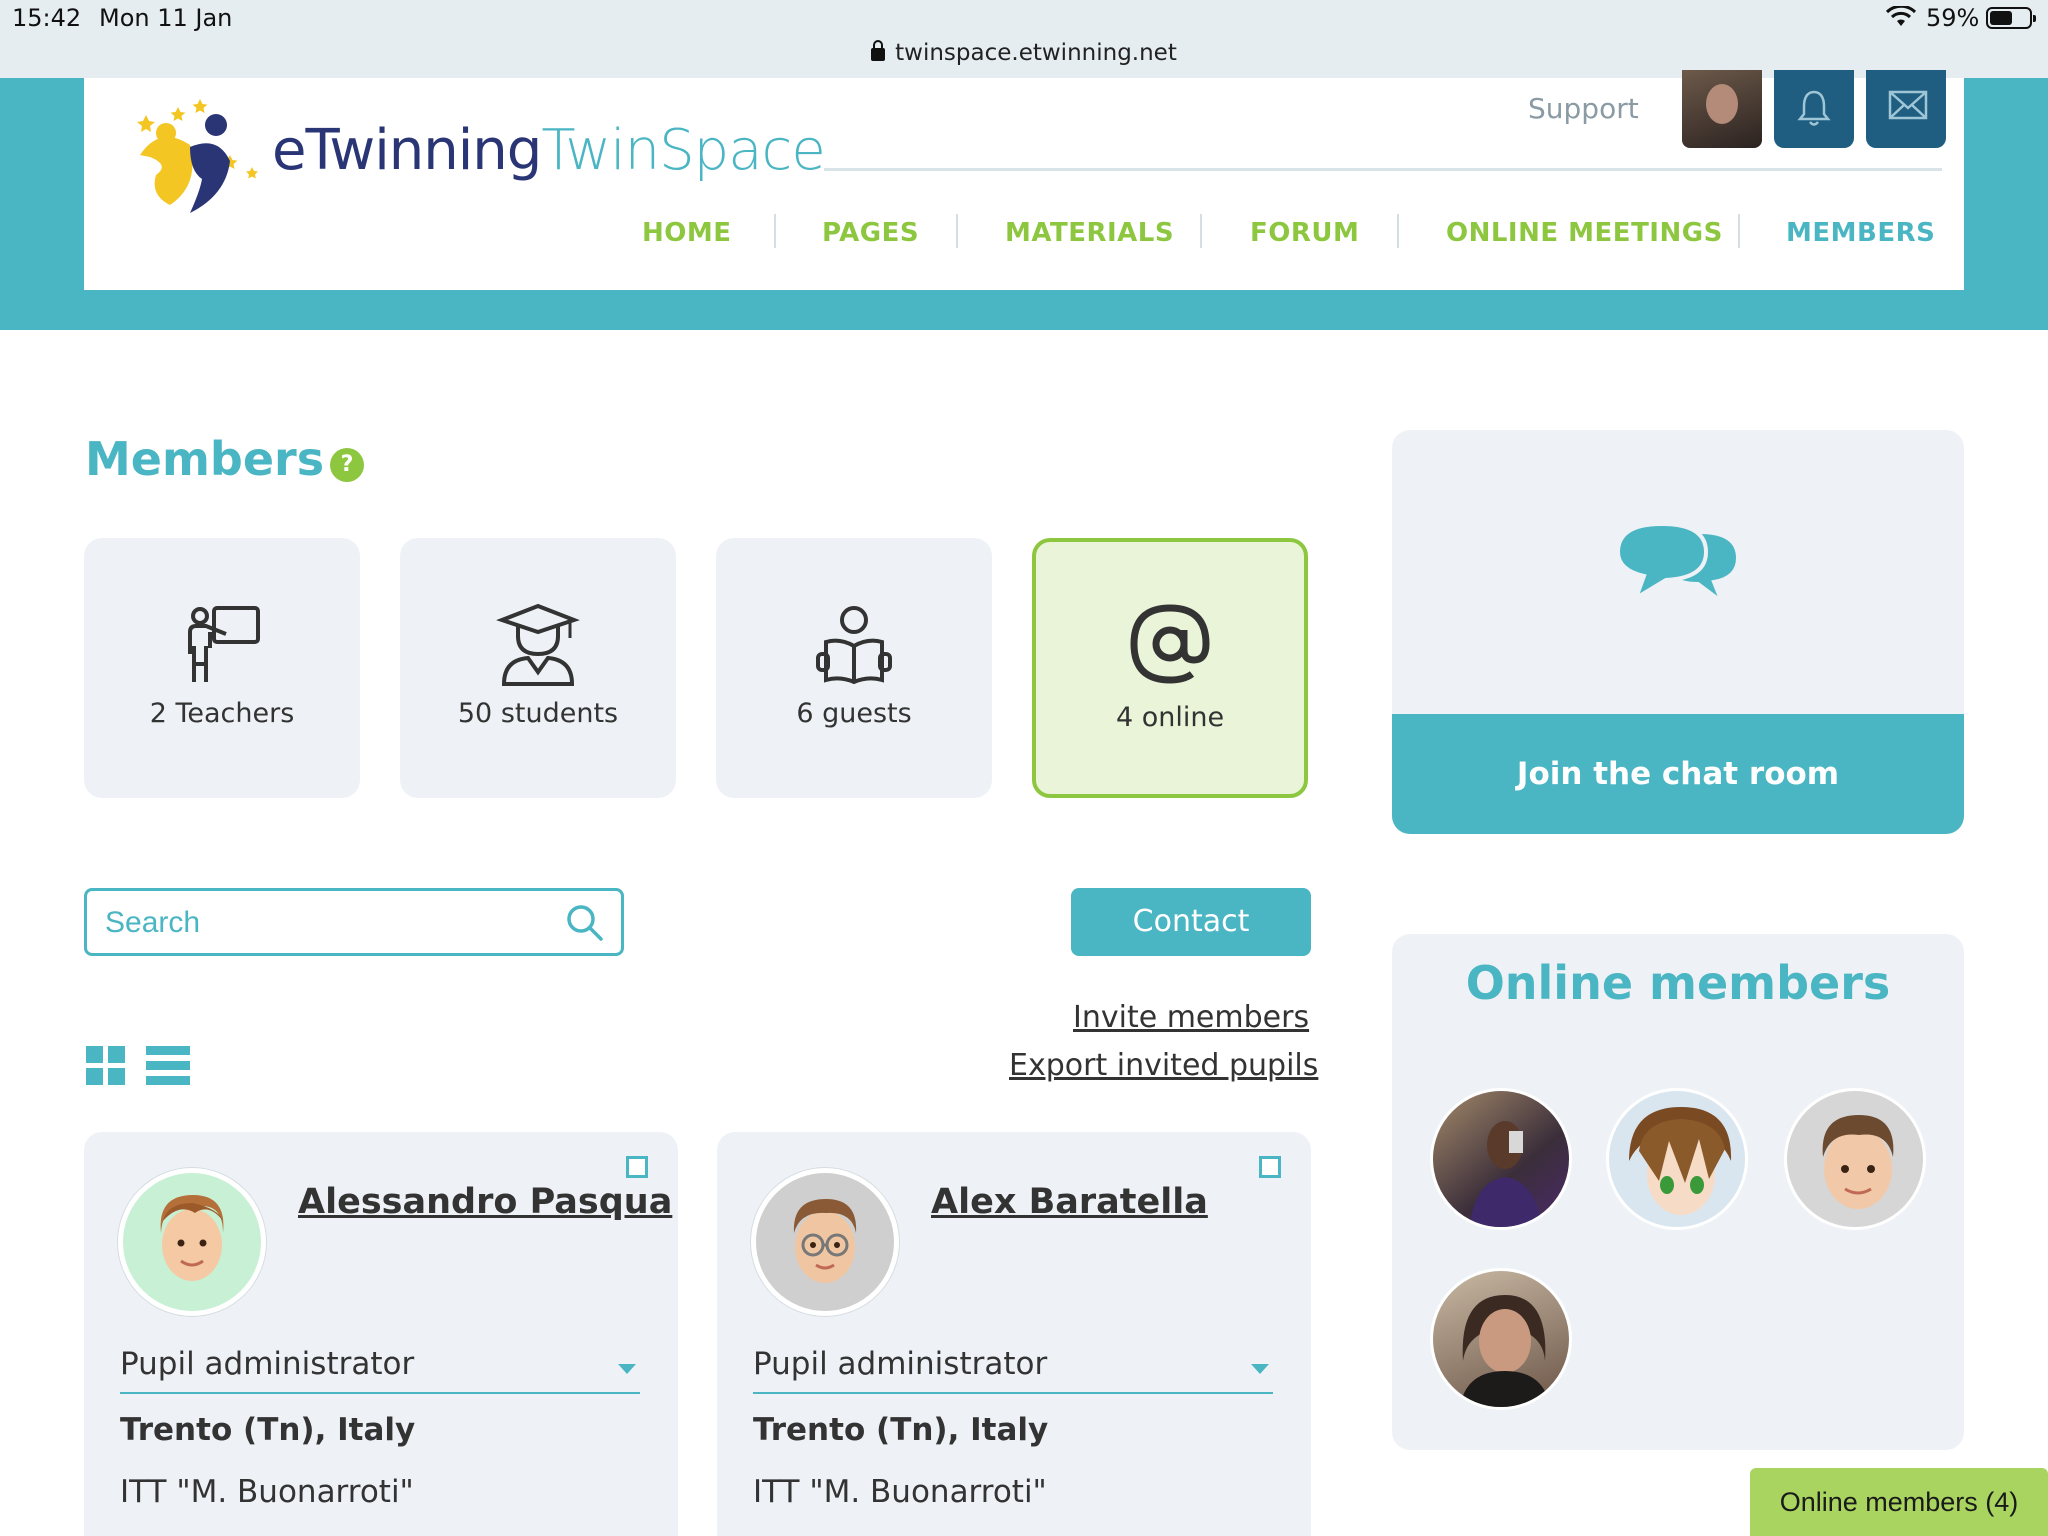 The width and height of the screenshot is (2048, 1536). Describe the element at coordinates (870, 233) in the screenshot. I see `nav-pages: PAGES` at that location.